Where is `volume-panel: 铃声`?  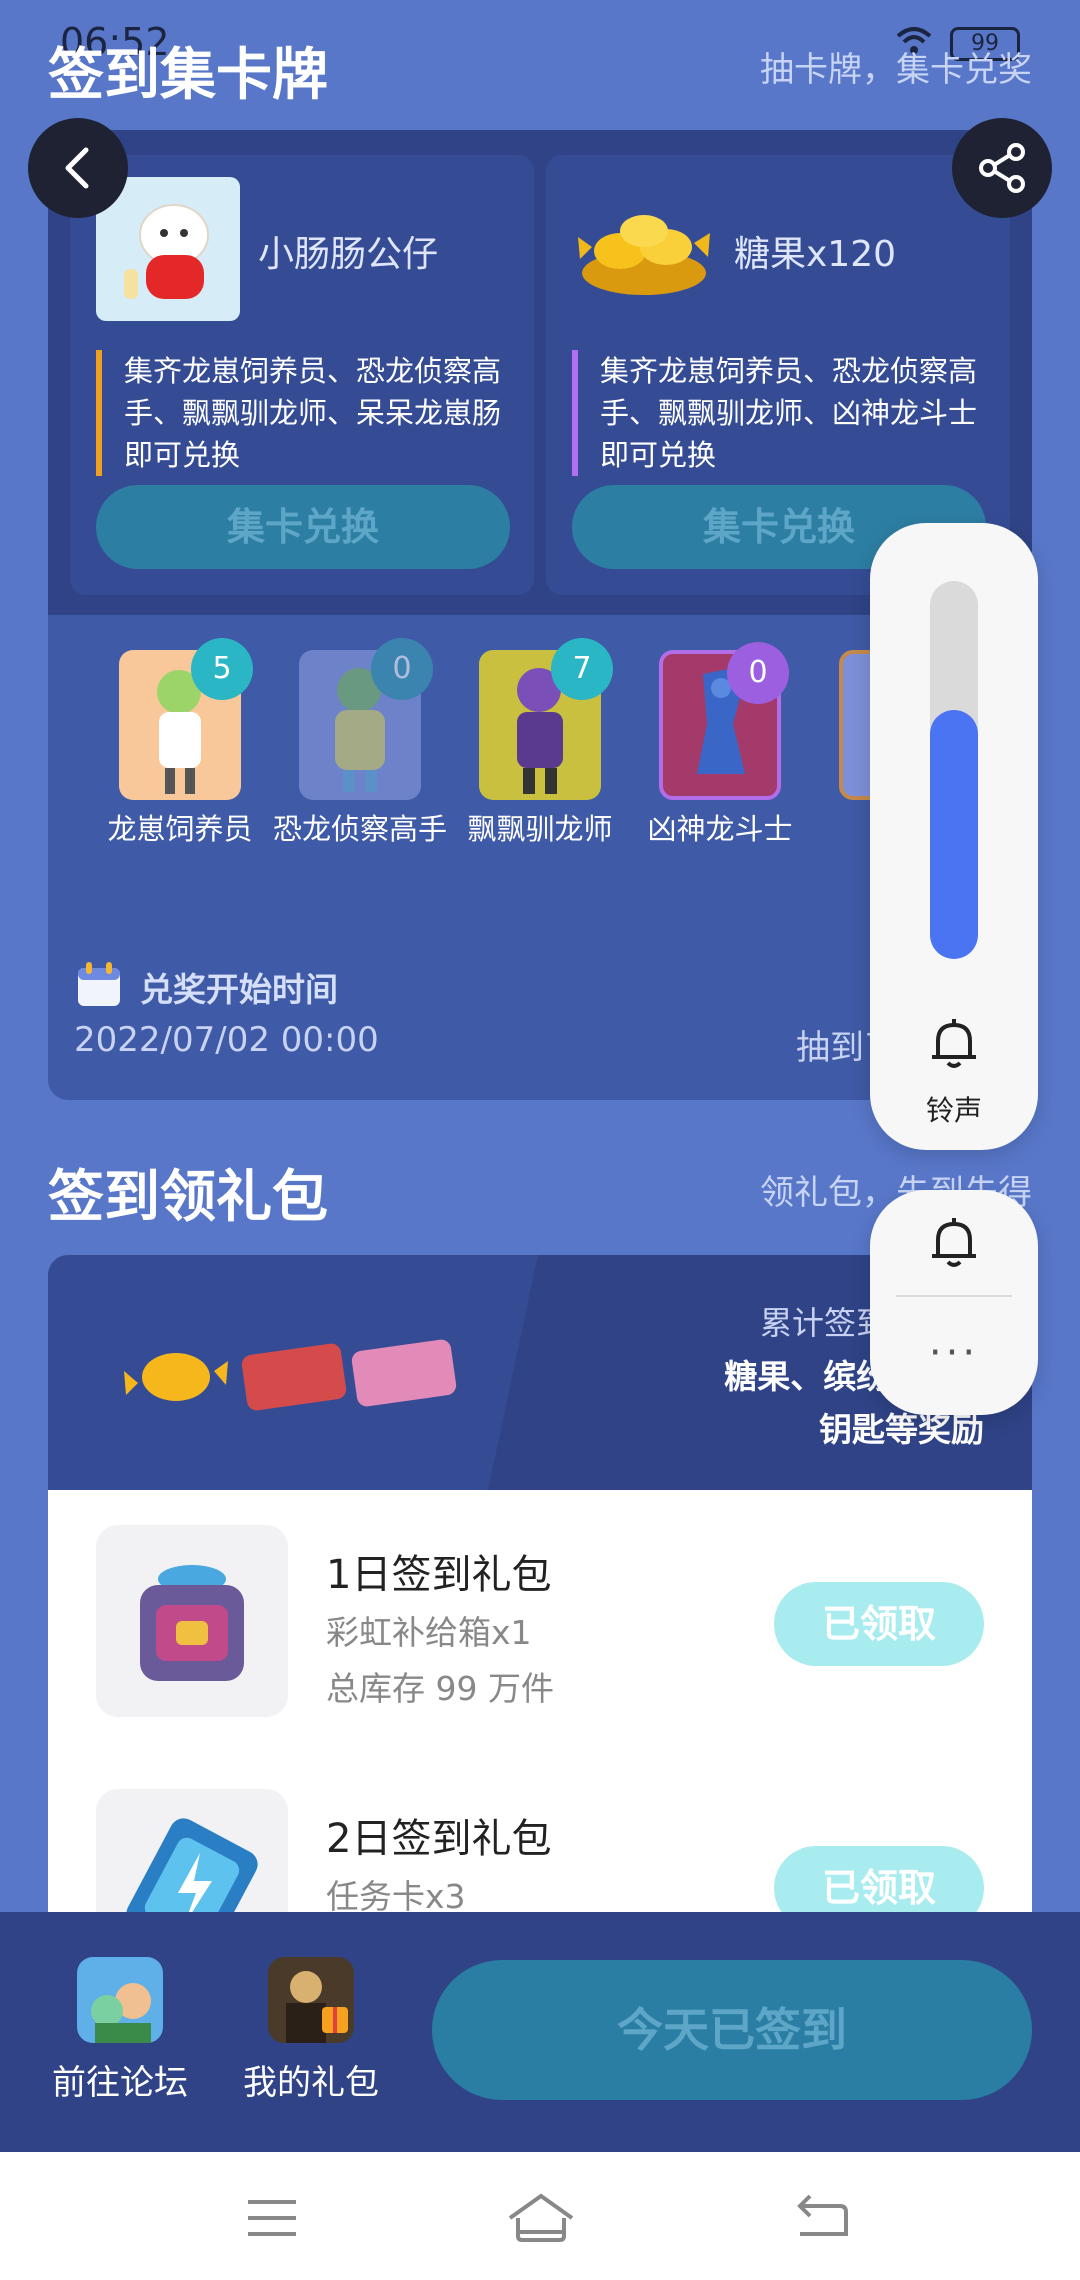 volume-panel: 铃声 is located at coordinates (954, 836).